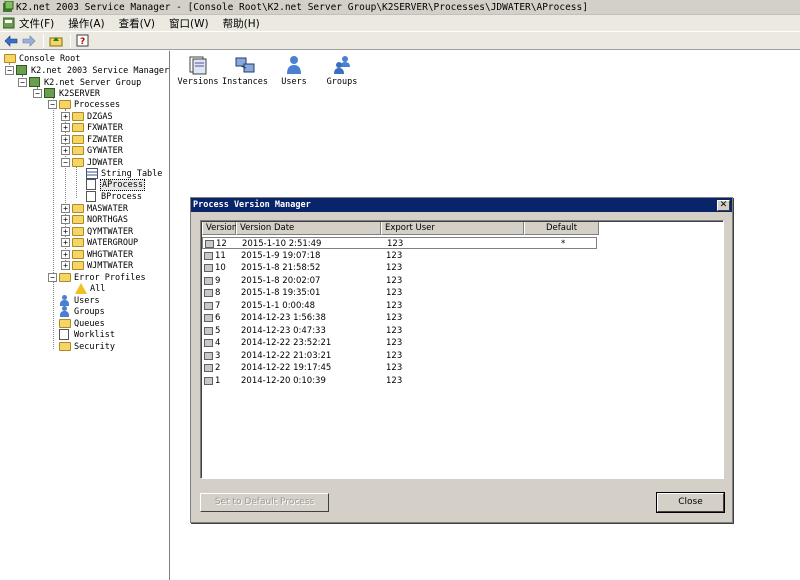  I want to click on instances-icon, so click(245, 65).